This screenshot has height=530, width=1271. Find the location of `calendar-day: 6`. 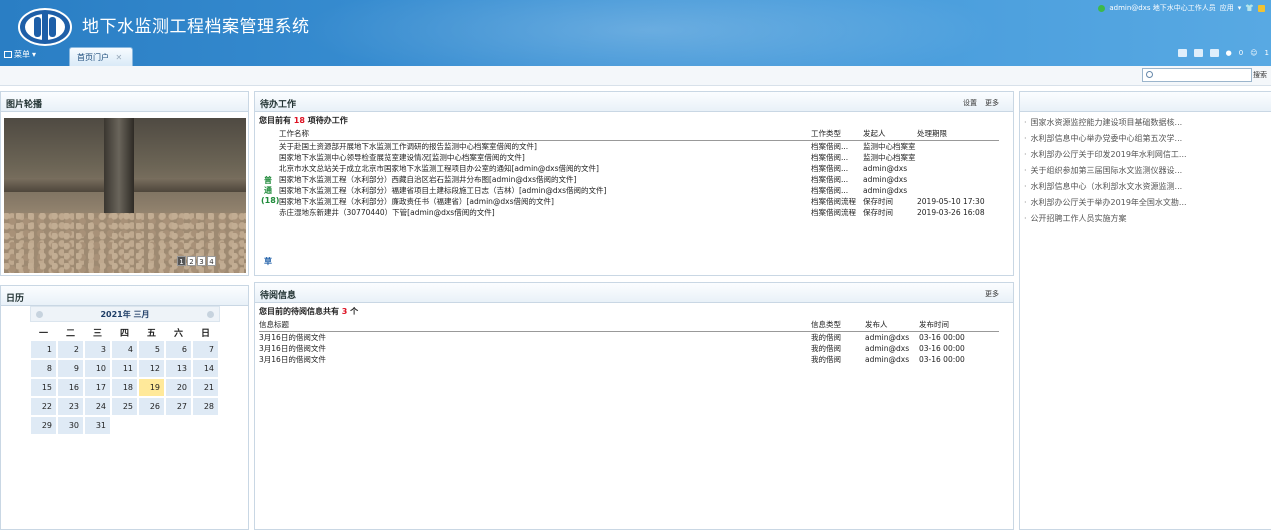

calendar-day: 6 is located at coordinates (178, 349).